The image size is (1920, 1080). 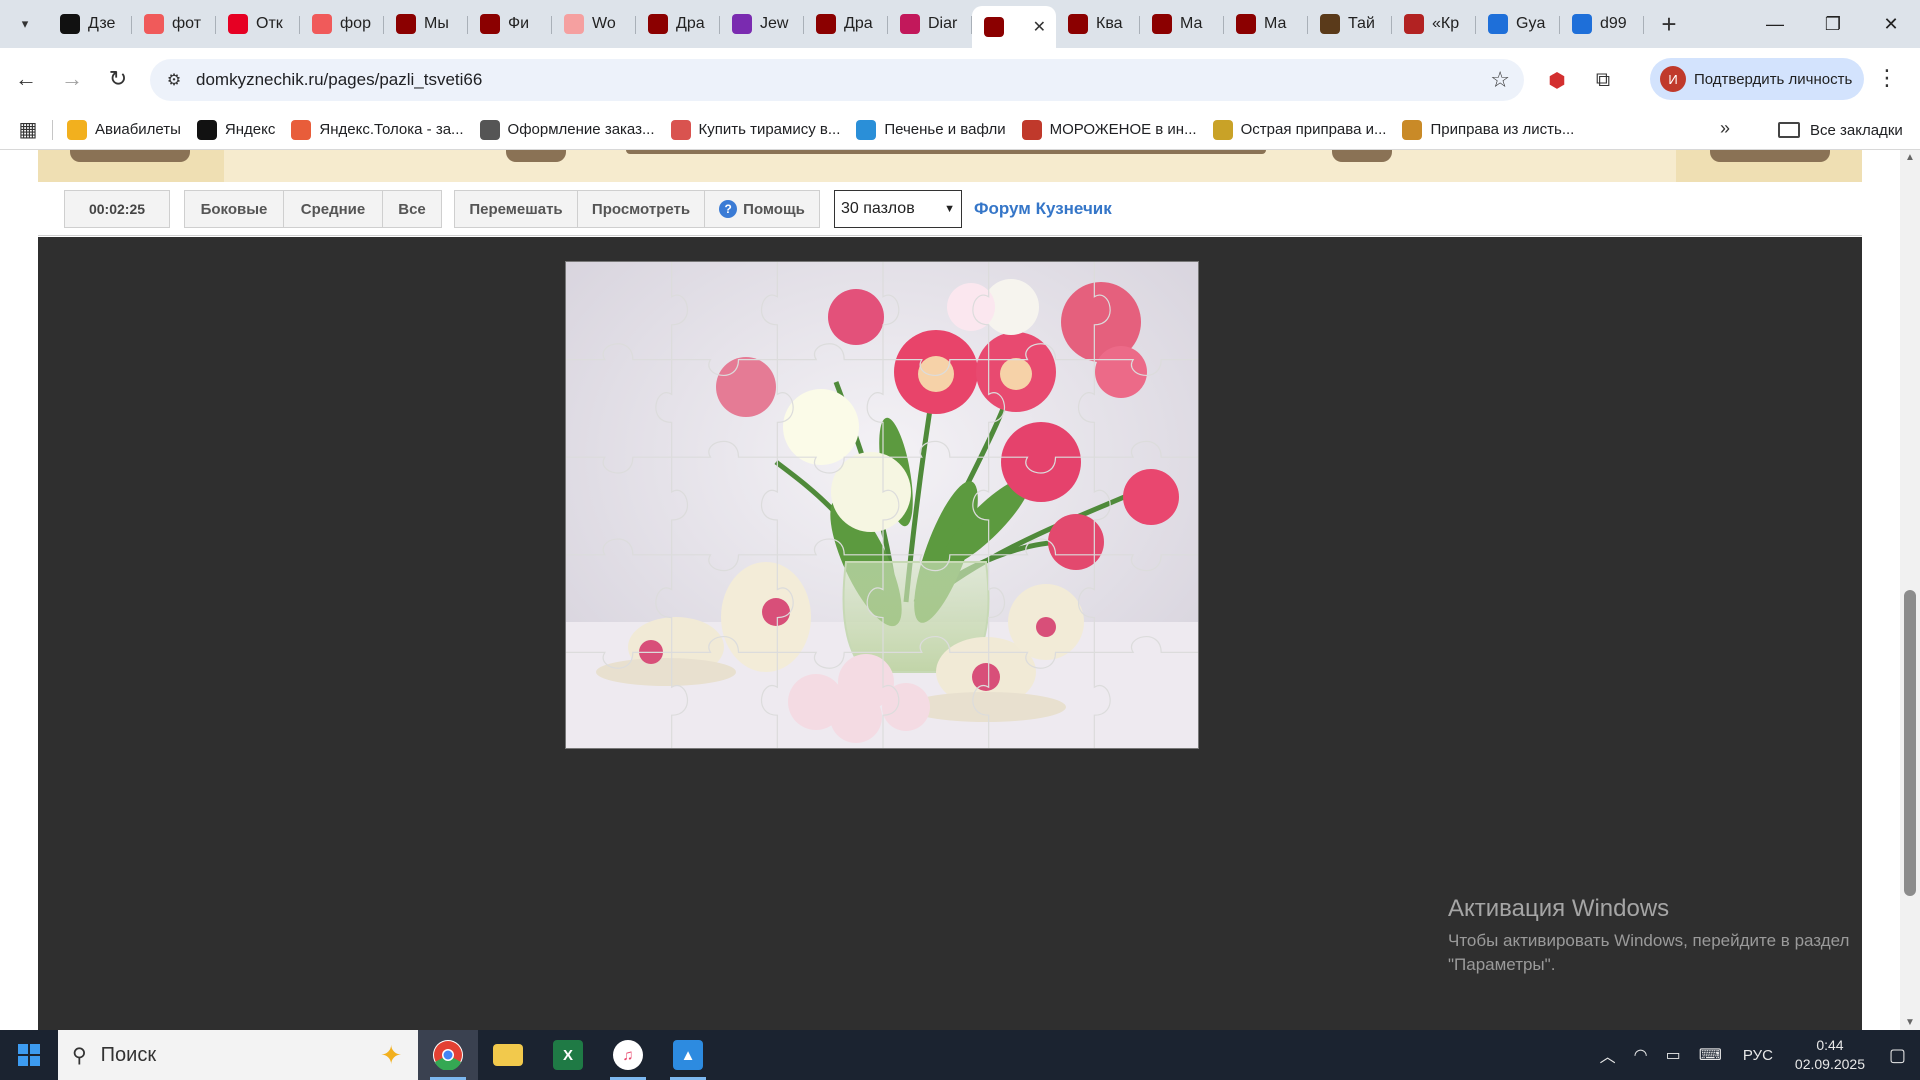 I want to click on taskbar-search-box: ⚲ Поиск ✦, so click(x=238, y=1055).